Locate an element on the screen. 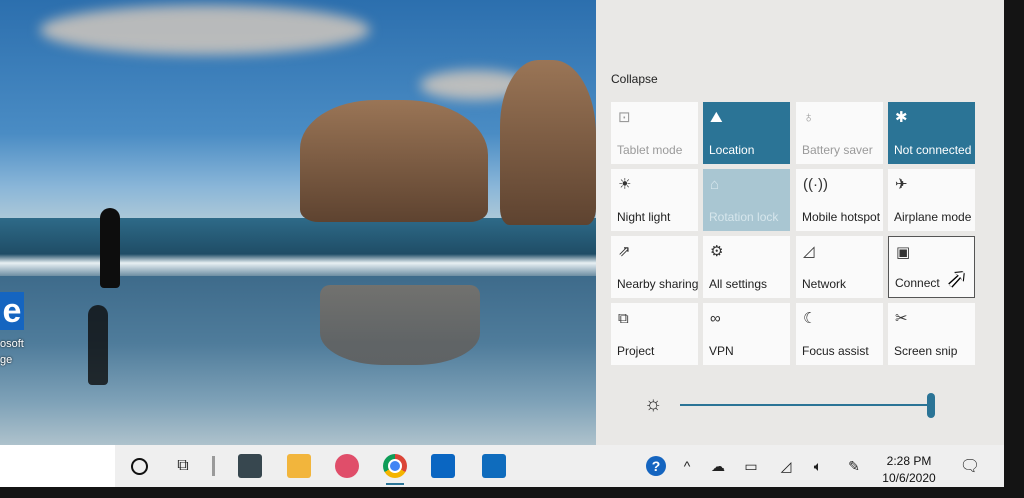  trello-taskbar-button is located at coordinates (443, 466).